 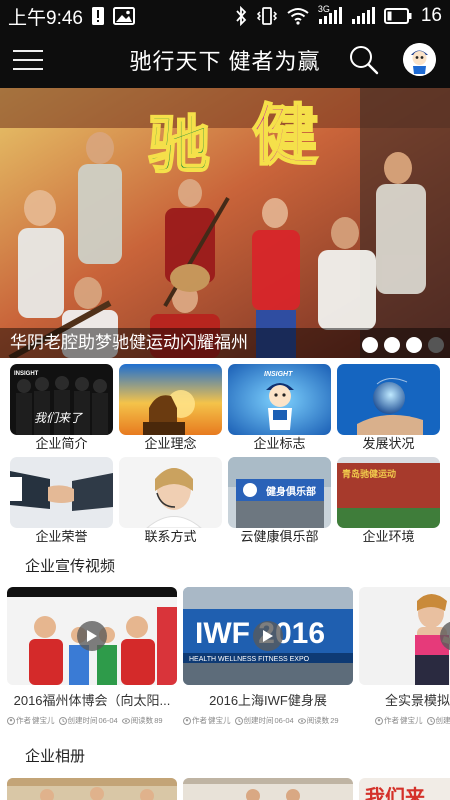 I want to click on carousel-indicator, so click(x=403, y=345).